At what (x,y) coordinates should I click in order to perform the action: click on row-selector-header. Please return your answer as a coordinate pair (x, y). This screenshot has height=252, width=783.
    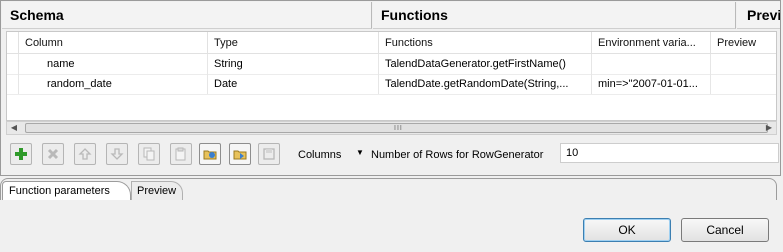
    Looking at the image, I should click on (13, 42).